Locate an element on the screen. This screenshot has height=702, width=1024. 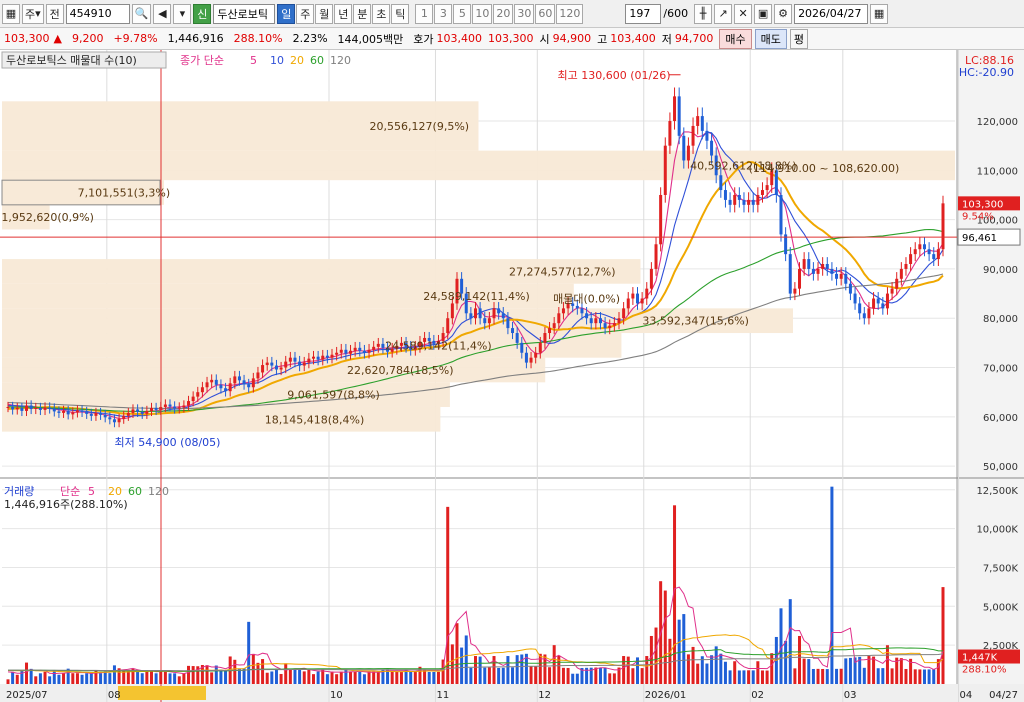
candle-icon: ╫ is located at coordinates (703, 13).